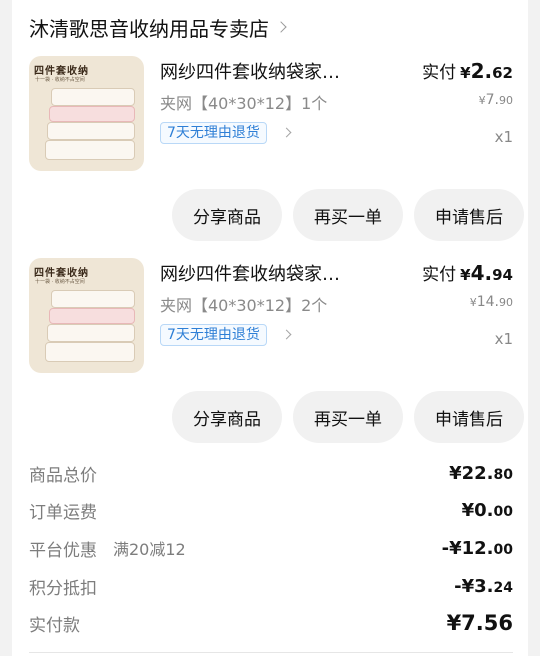 The width and height of the screenshot is (540, 656). I want to click on divider, so click(271, 652).